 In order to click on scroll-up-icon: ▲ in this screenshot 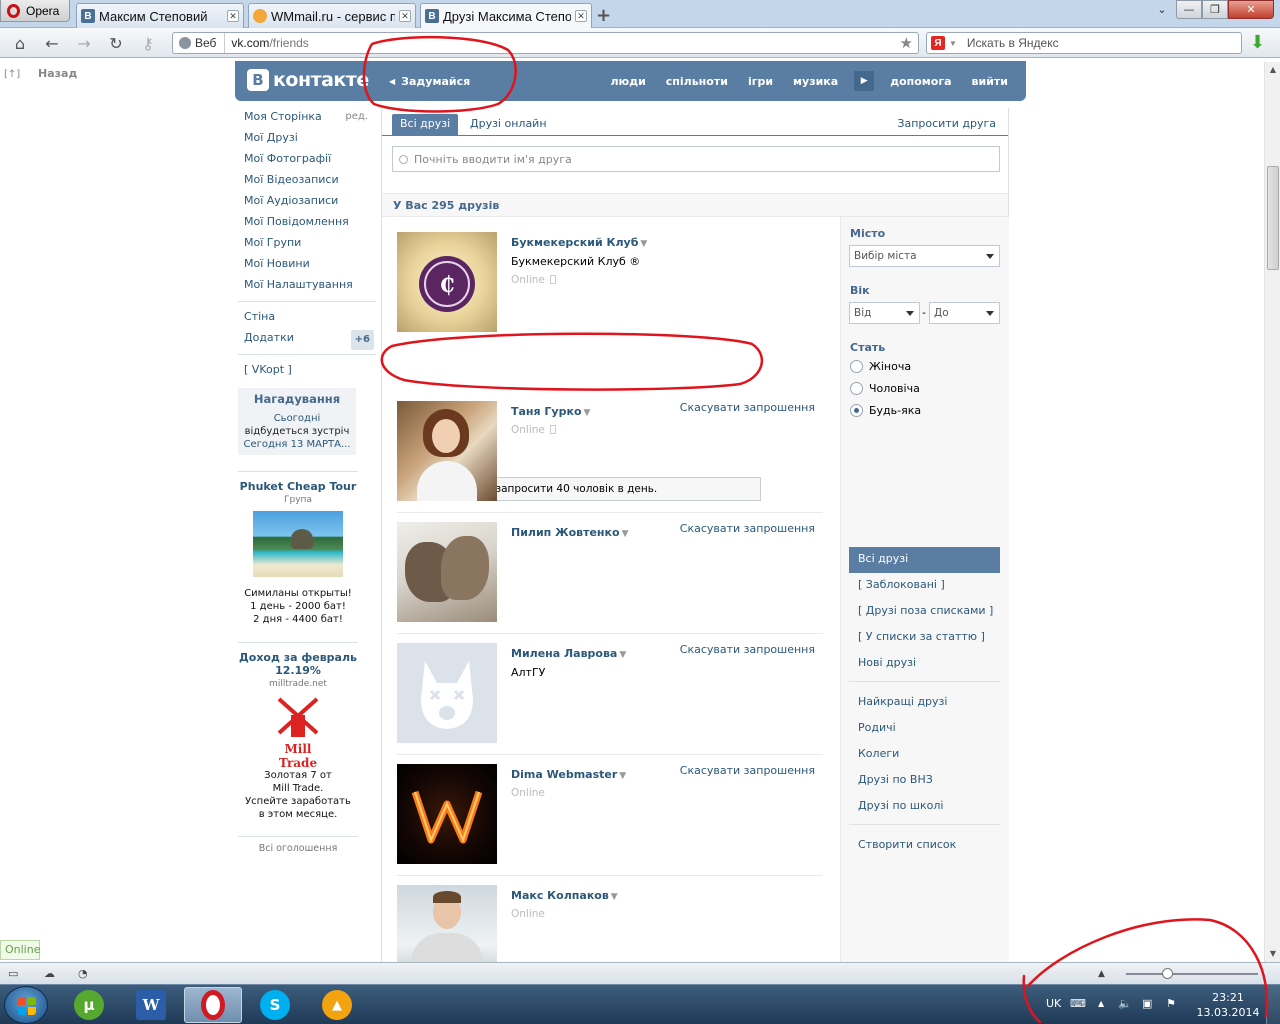, I will do `click(1273, 70)`.